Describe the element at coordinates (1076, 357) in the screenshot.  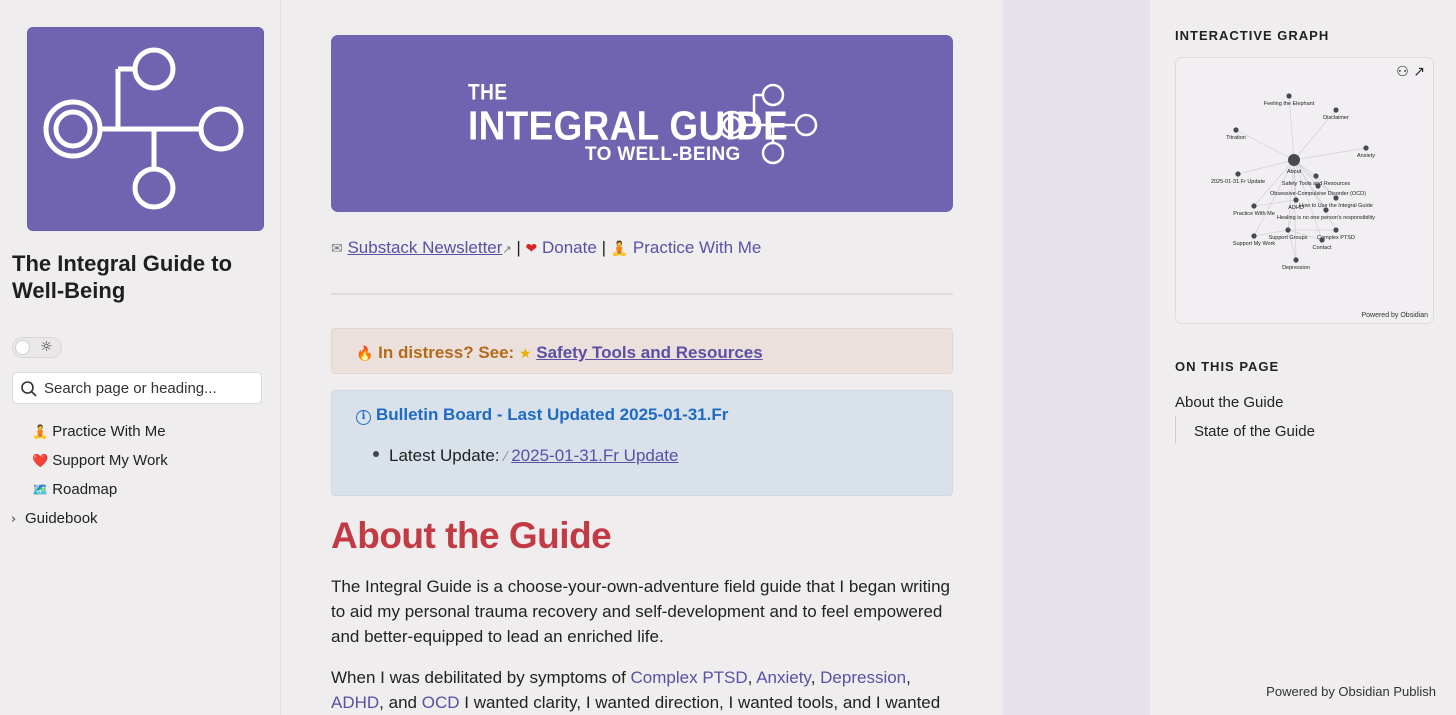
I see `gutter` at that location.